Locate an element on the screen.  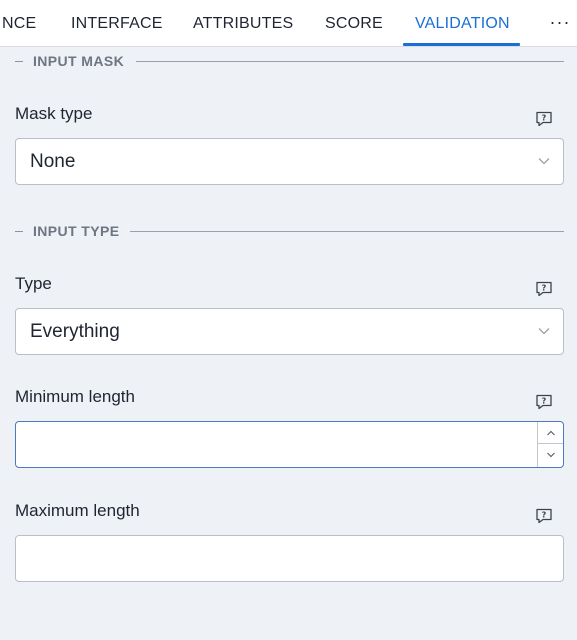
tab-interface: INTERFACE is located at coordinates (117, 23).